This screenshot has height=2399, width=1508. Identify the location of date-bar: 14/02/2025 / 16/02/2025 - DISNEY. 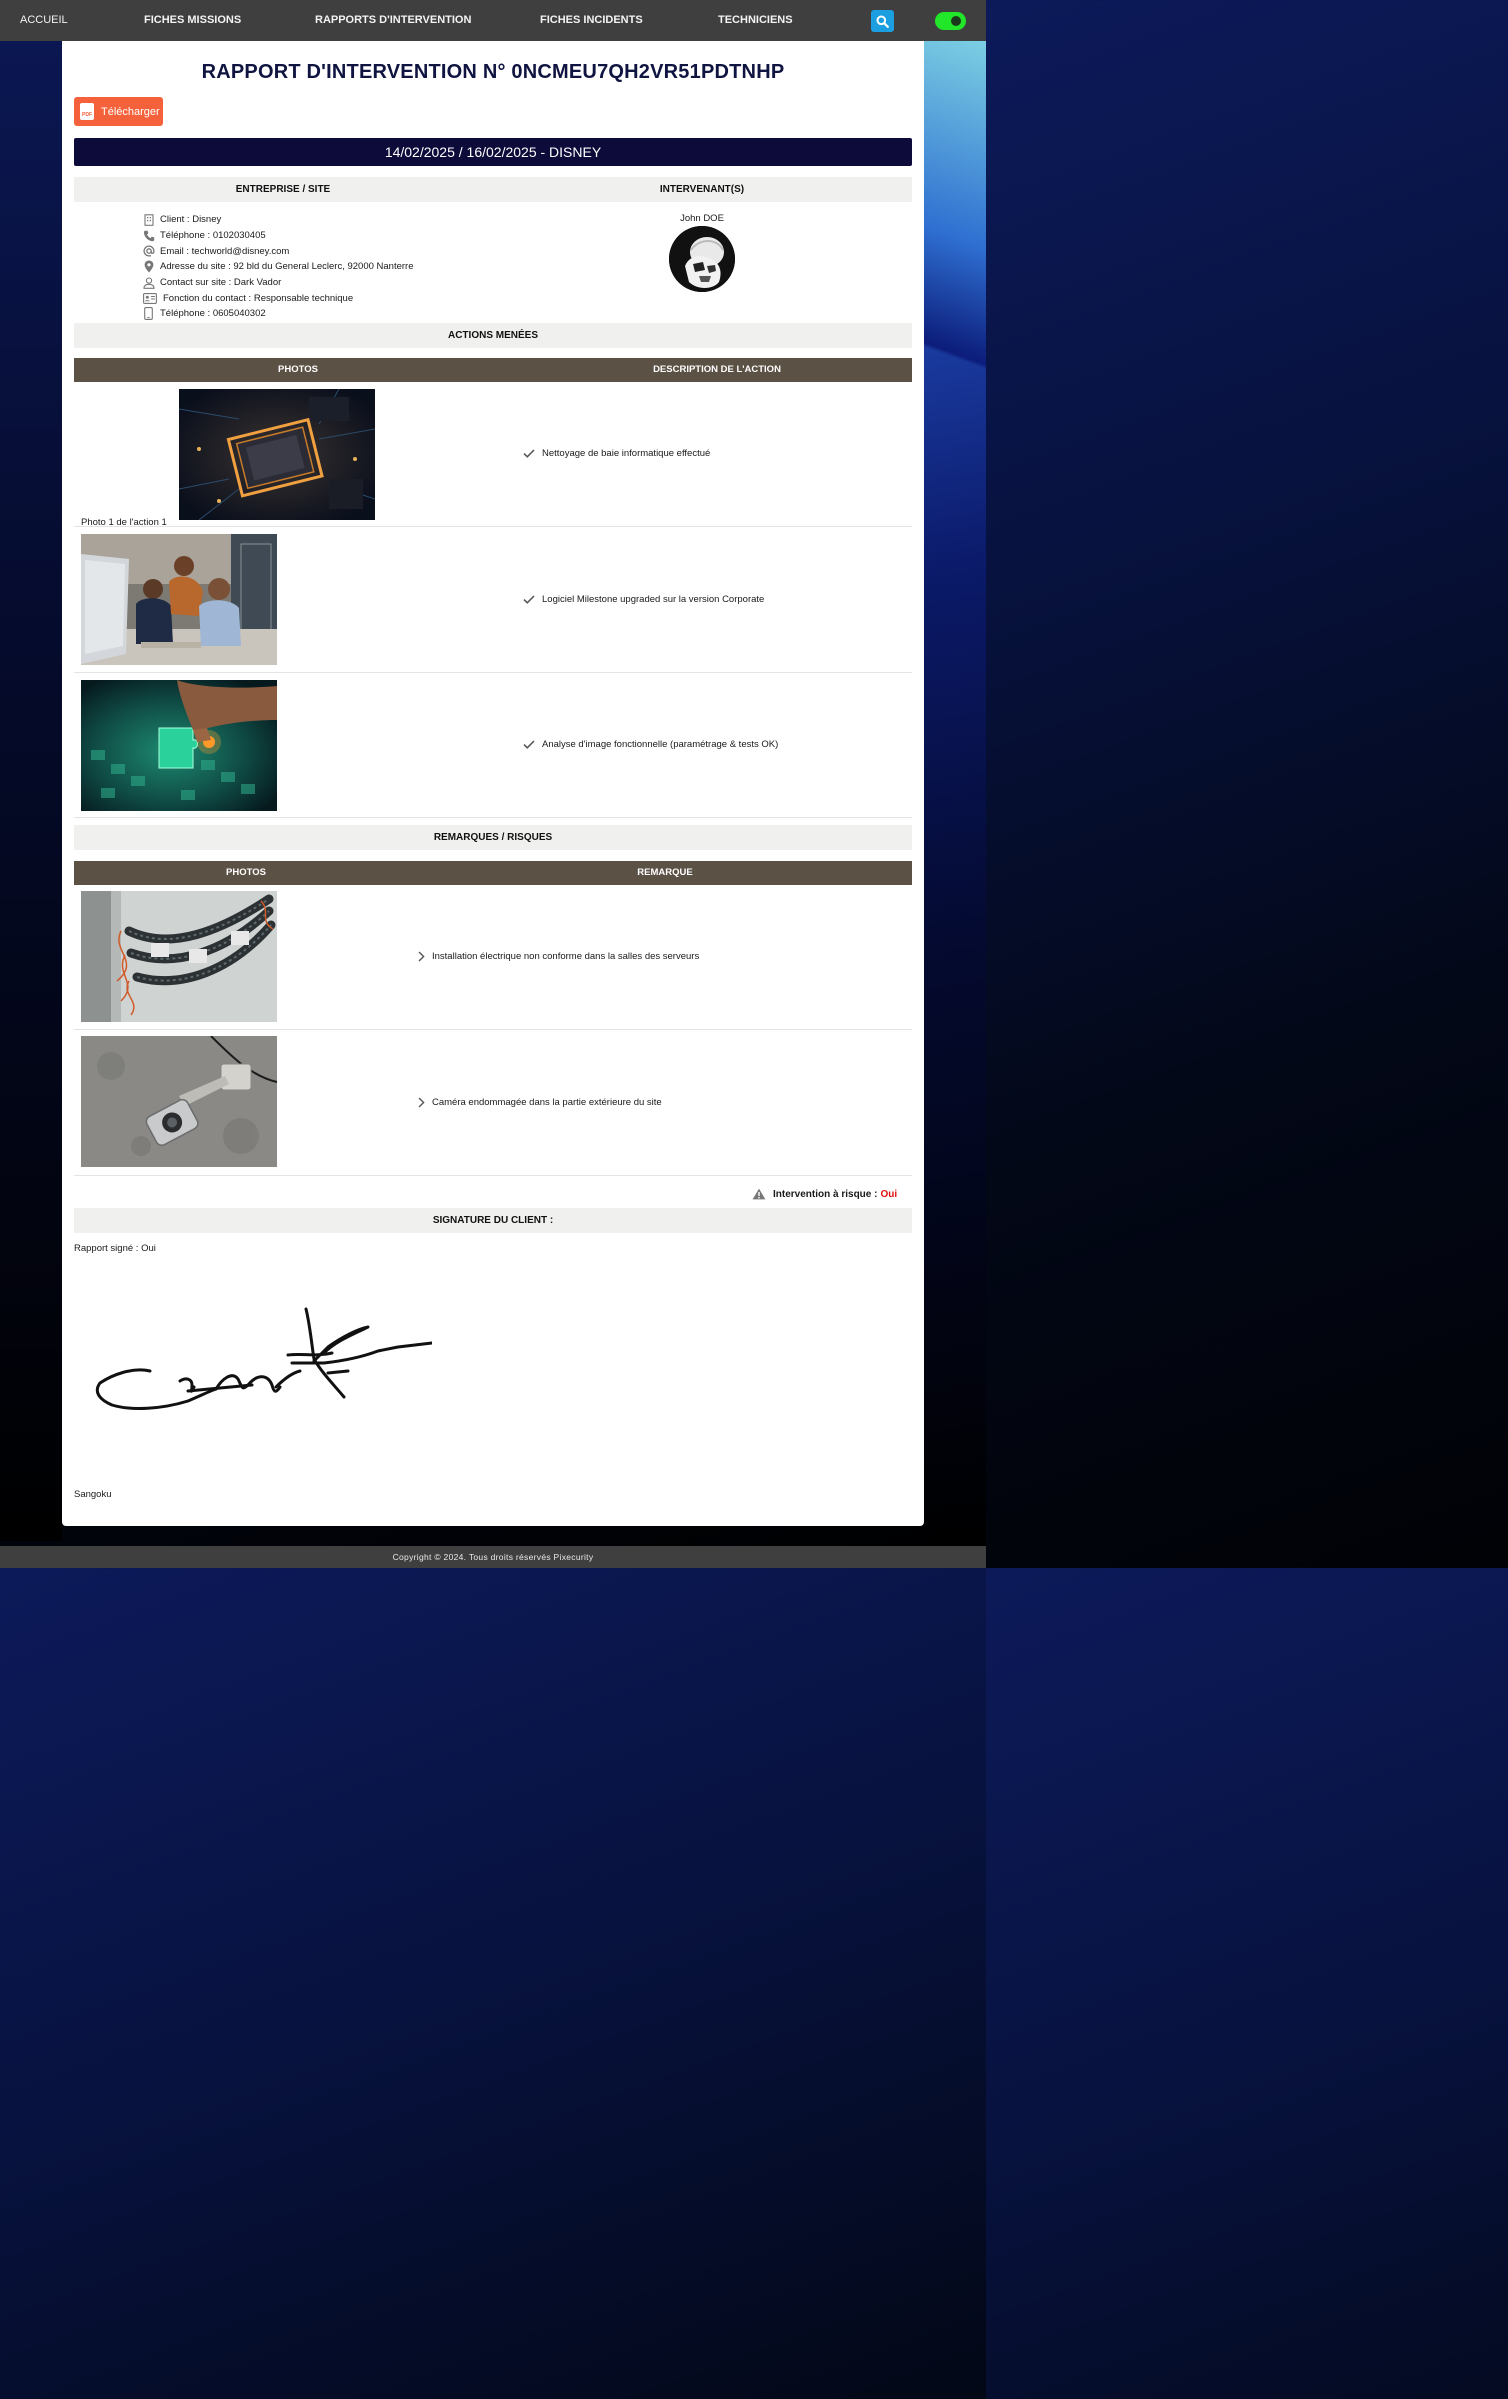
(493, 152).